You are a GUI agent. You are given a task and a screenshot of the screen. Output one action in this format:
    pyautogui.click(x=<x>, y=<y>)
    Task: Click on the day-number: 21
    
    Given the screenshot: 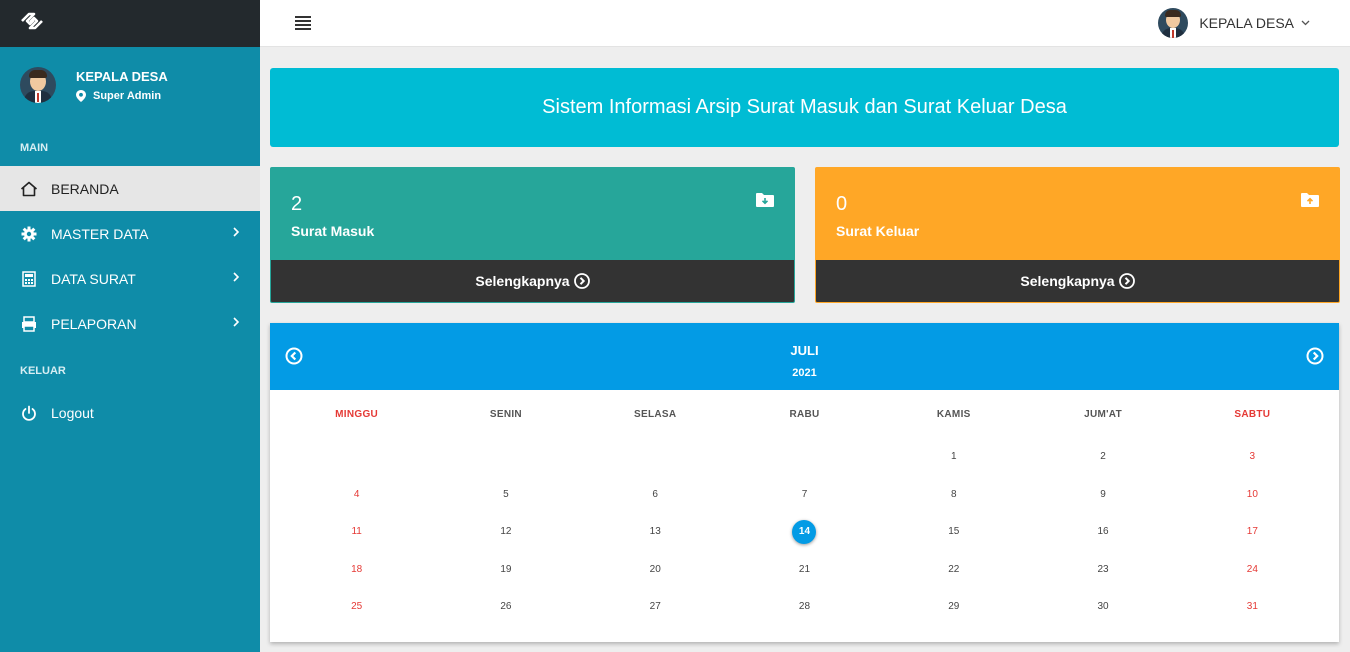 What is the action you would take?
    pyautogui.click(x=804, y=569)
    